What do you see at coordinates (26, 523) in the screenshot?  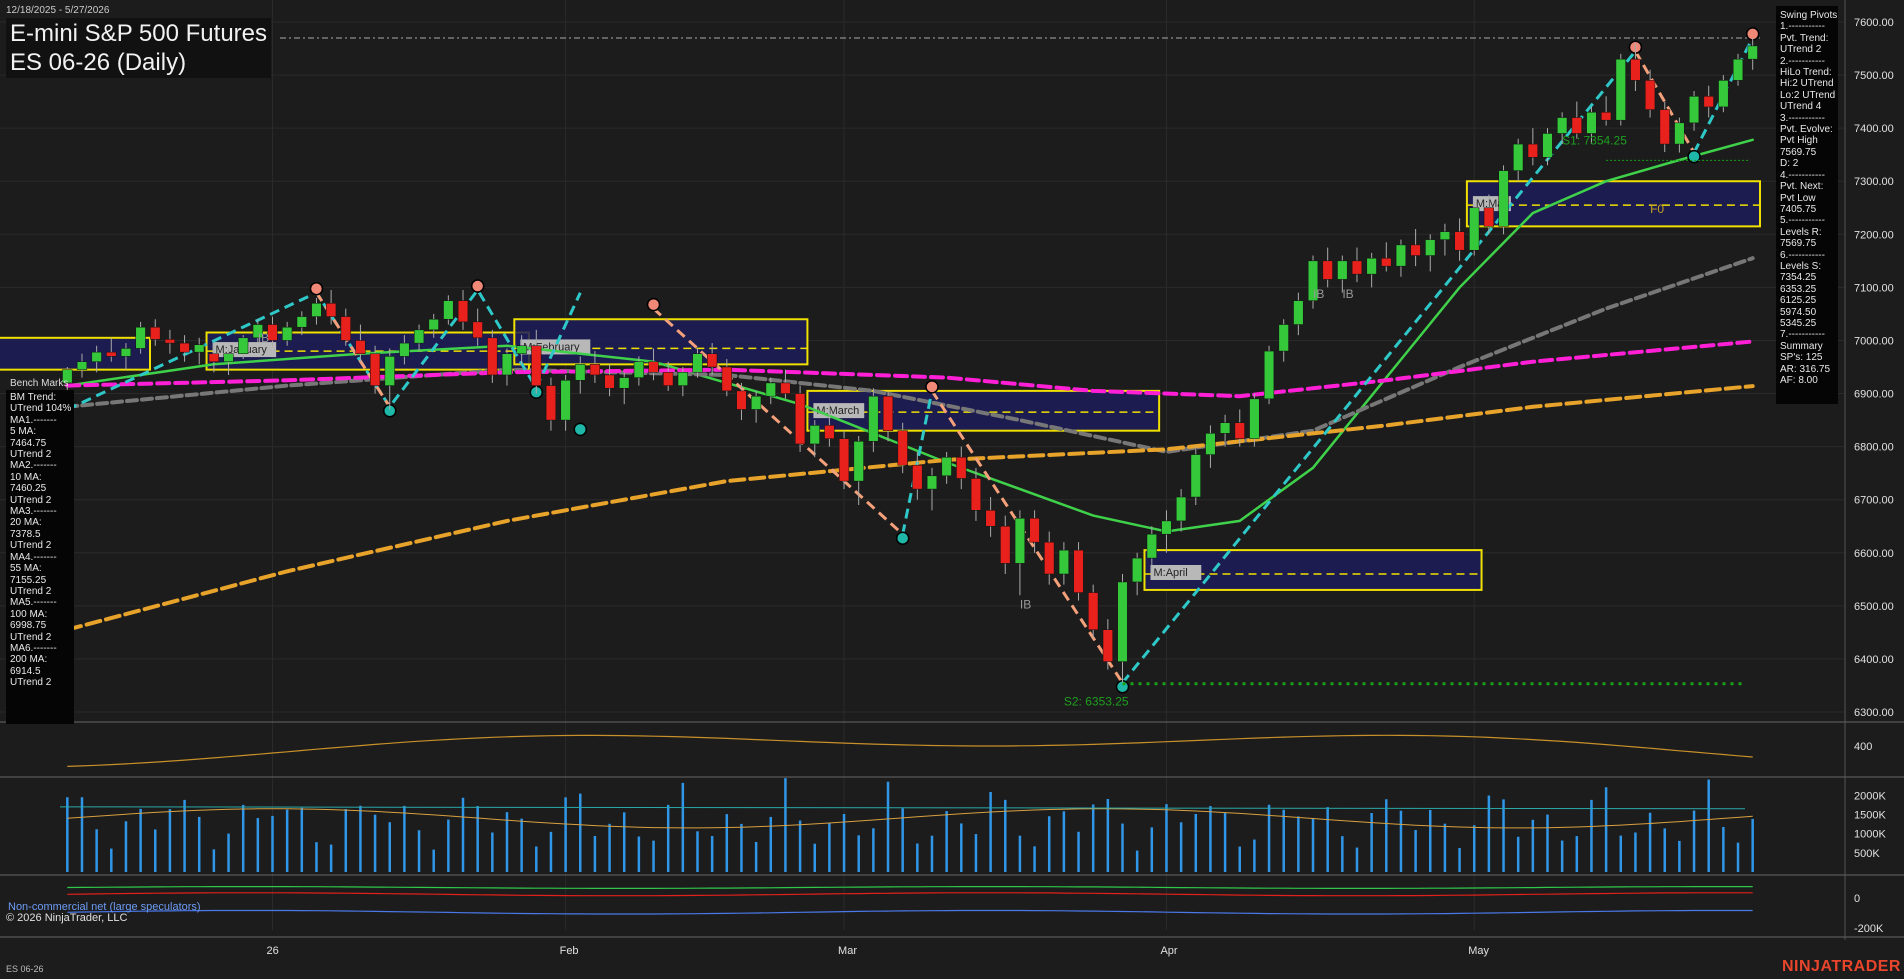 I see `left-panel-line: 20 MA:` at bounding box center [26, 523].